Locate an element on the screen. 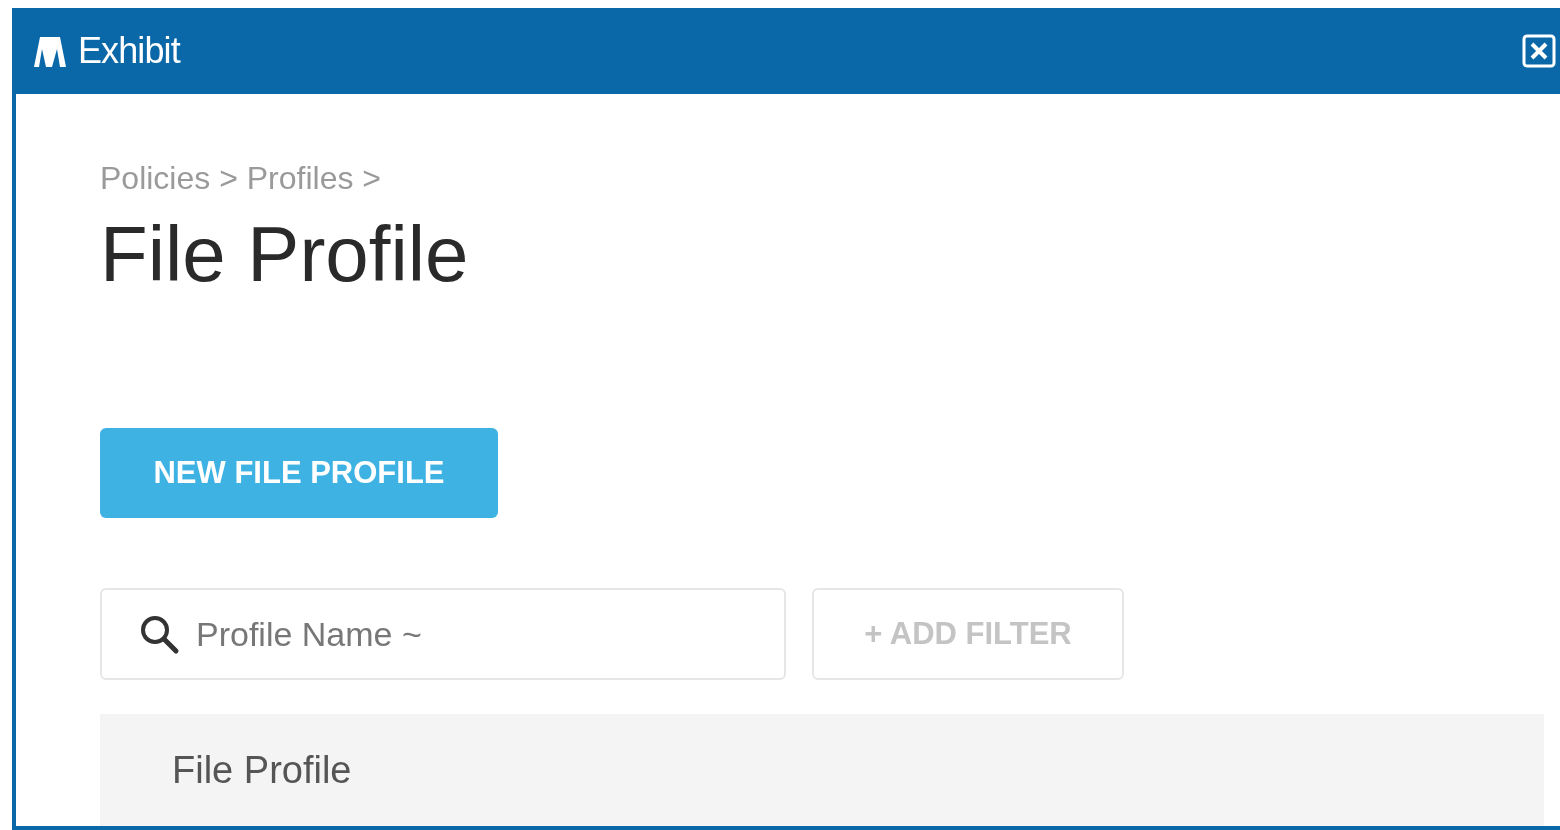  add-filter-button: + ADD FILTER is located at coordinates (968, 634).